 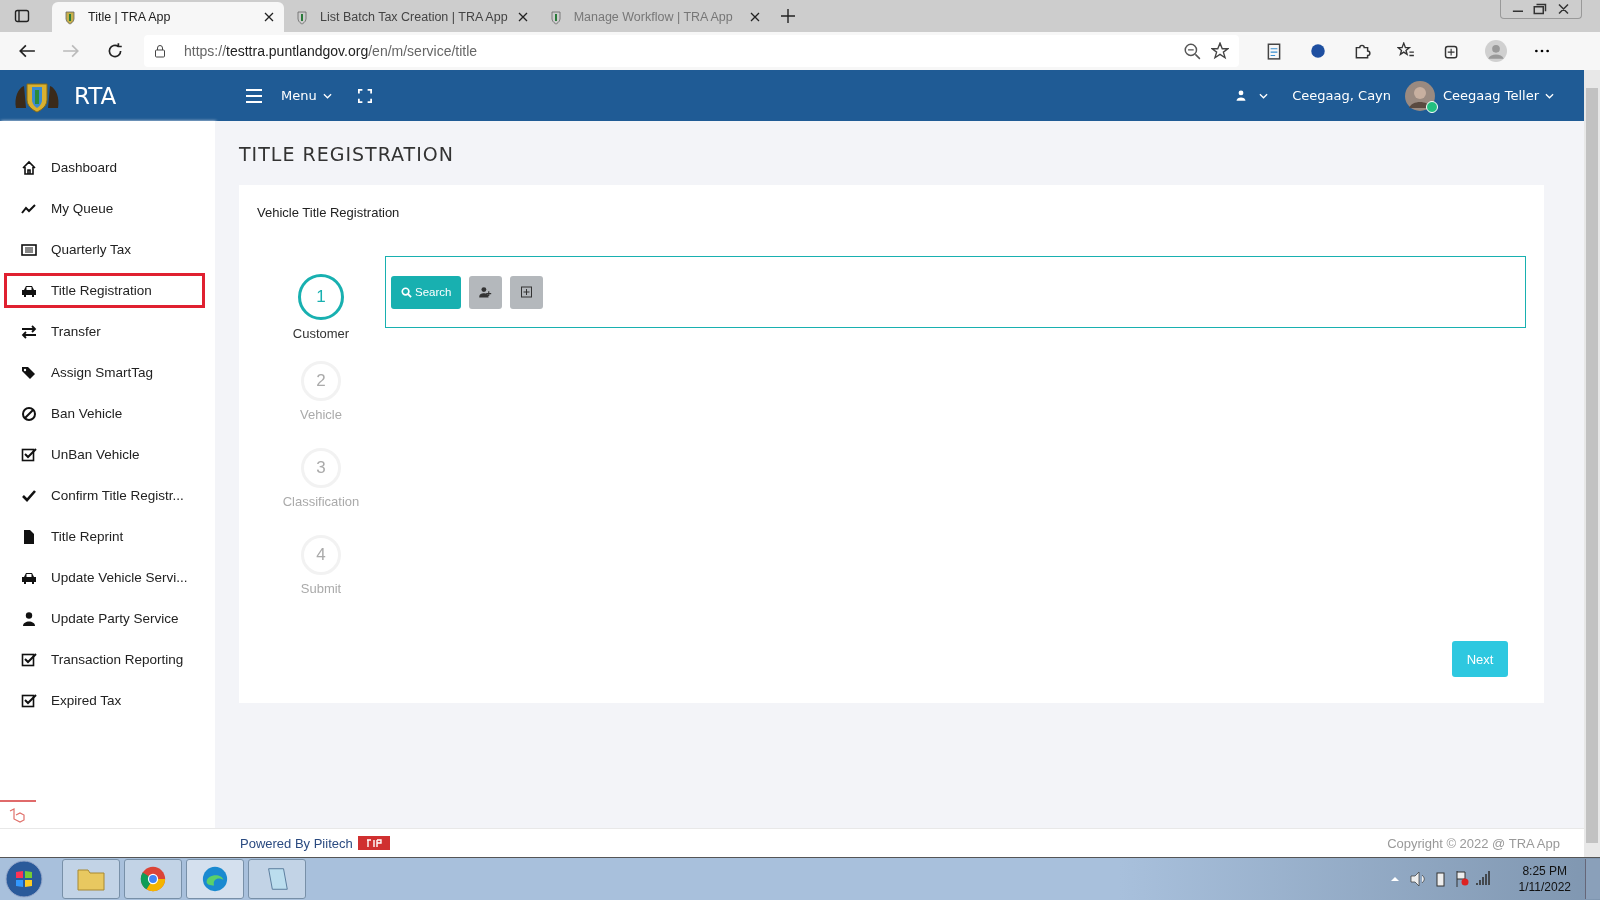 I want to click on company-logo, so click(x=373, y=843).